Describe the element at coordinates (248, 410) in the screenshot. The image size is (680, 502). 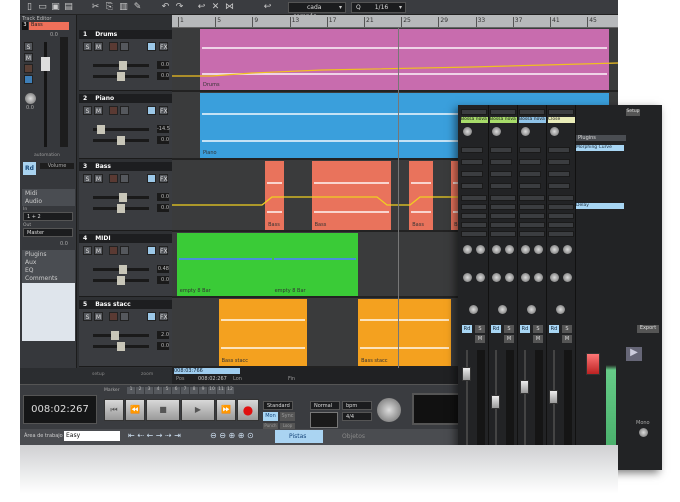
I see `record-button: ●` at that location.